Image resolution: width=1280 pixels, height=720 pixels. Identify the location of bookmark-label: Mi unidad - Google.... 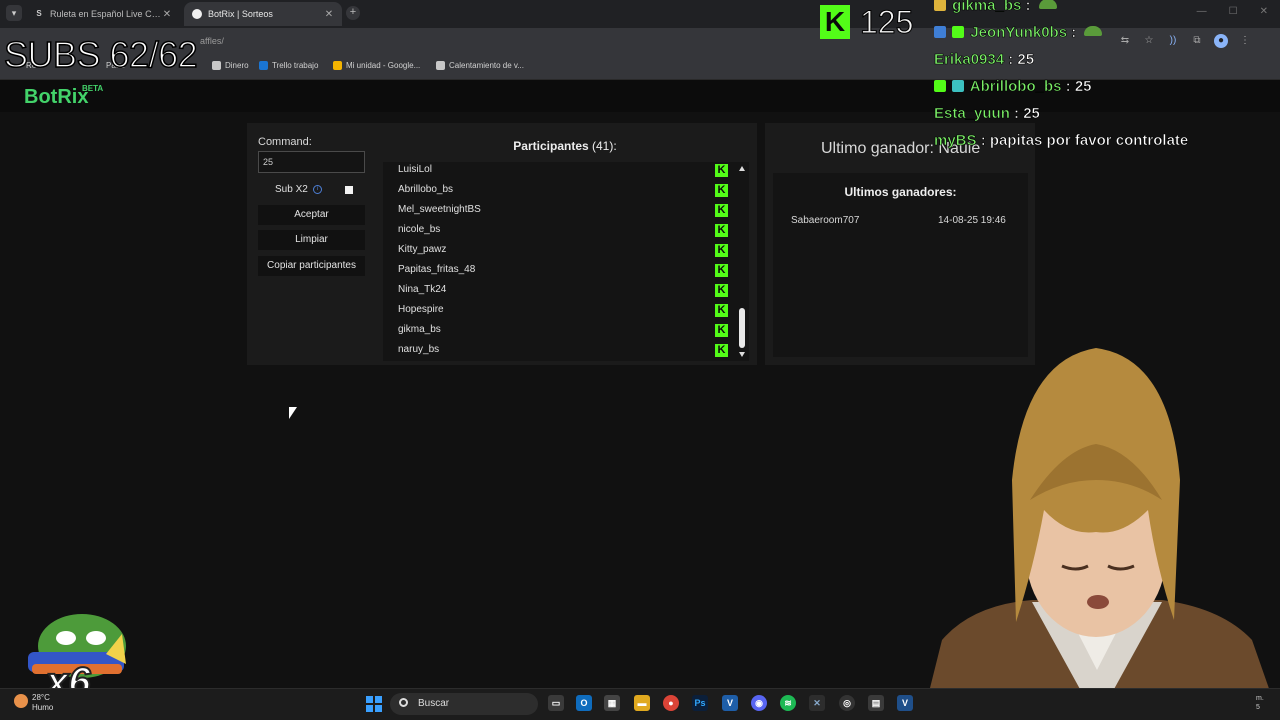
(383, 65).